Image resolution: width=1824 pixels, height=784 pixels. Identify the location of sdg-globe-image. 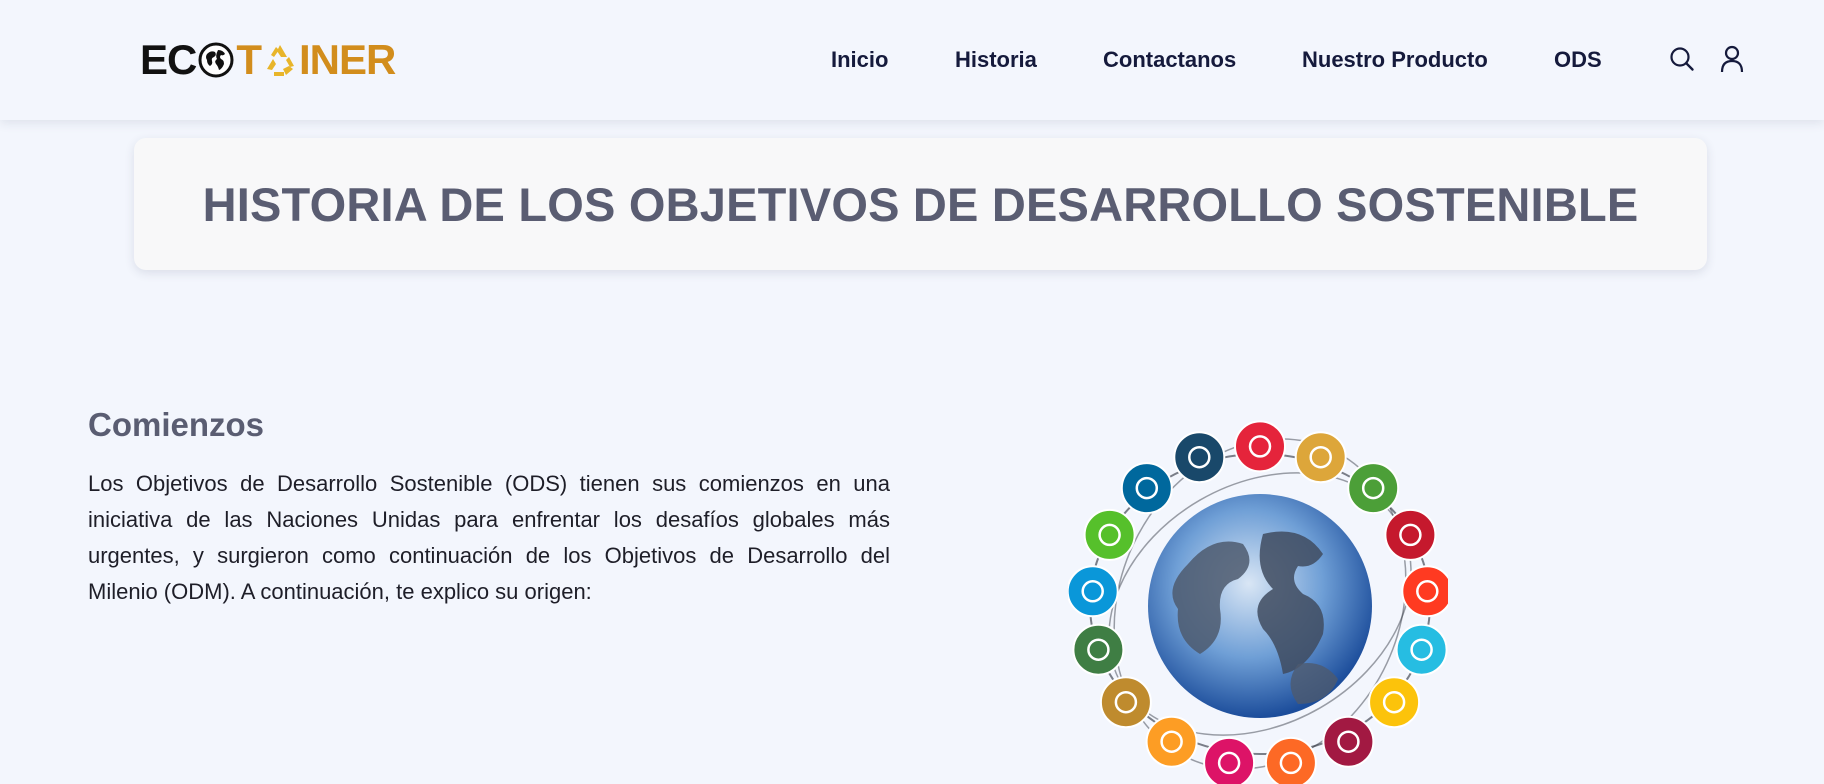
(1260, 599).